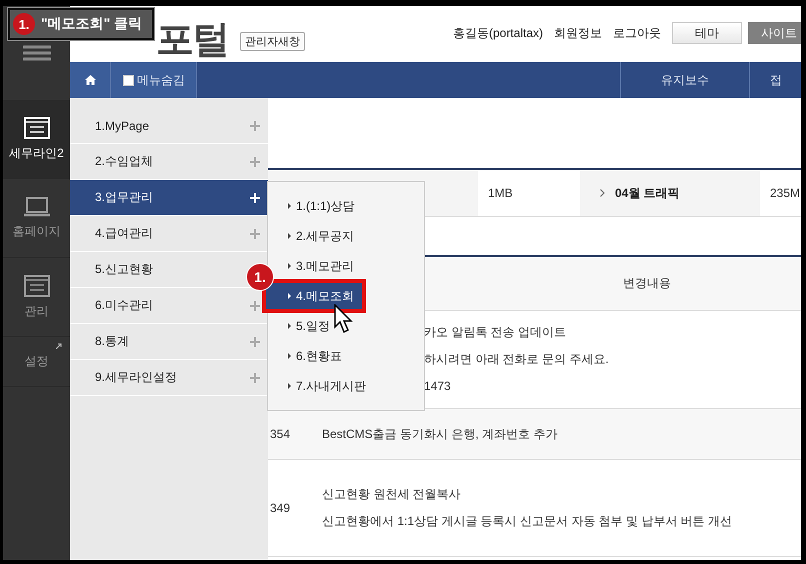 The image size is (806, 564). What do you see at coordinates (647, 193) in the screenshot?
I see `stat-text: 04월 트래픽` at bounding box center [647, 193].